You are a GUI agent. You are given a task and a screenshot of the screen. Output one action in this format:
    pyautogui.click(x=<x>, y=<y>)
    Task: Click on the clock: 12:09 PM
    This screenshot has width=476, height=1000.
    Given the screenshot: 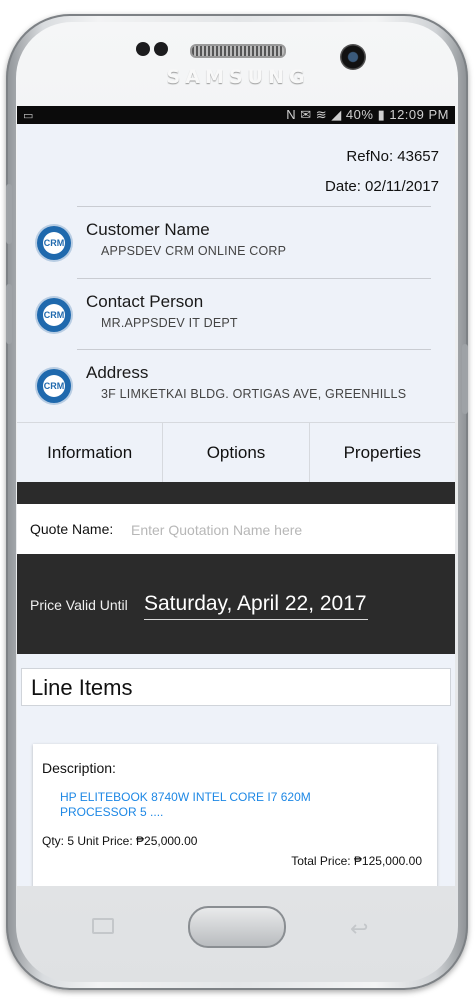 What is the action you would take?
    pyautogui.click(x=419, y=114)
    